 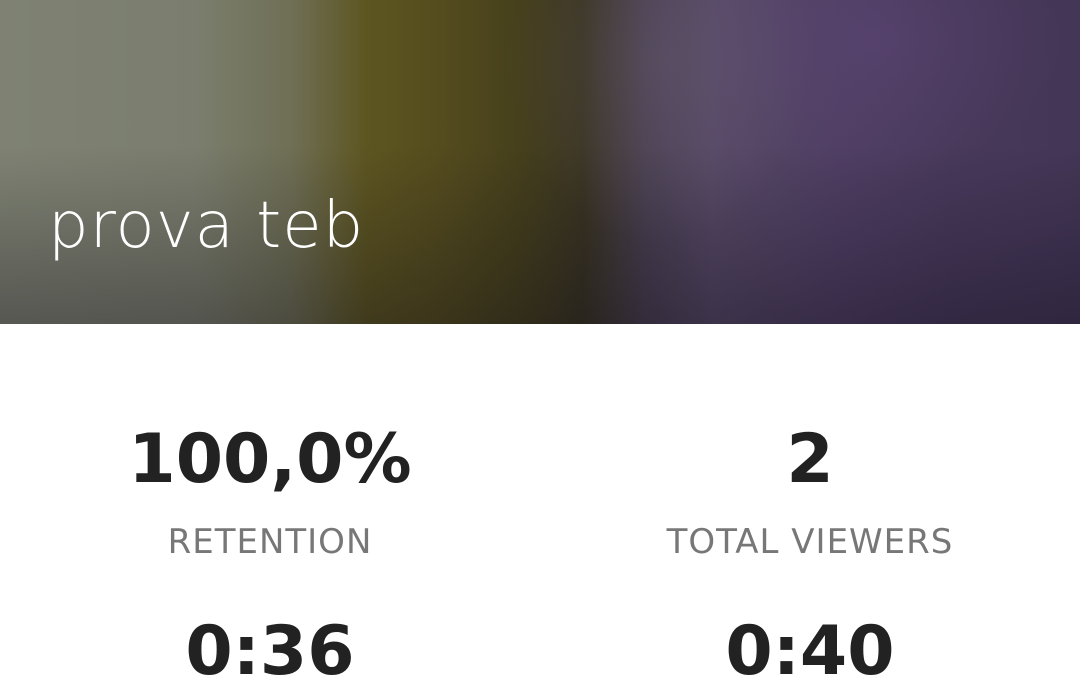 What do you see at coordinates (270, 459) in the screenshot?
I see `retention-value: 100,0%` at bounding box center [270, 459].